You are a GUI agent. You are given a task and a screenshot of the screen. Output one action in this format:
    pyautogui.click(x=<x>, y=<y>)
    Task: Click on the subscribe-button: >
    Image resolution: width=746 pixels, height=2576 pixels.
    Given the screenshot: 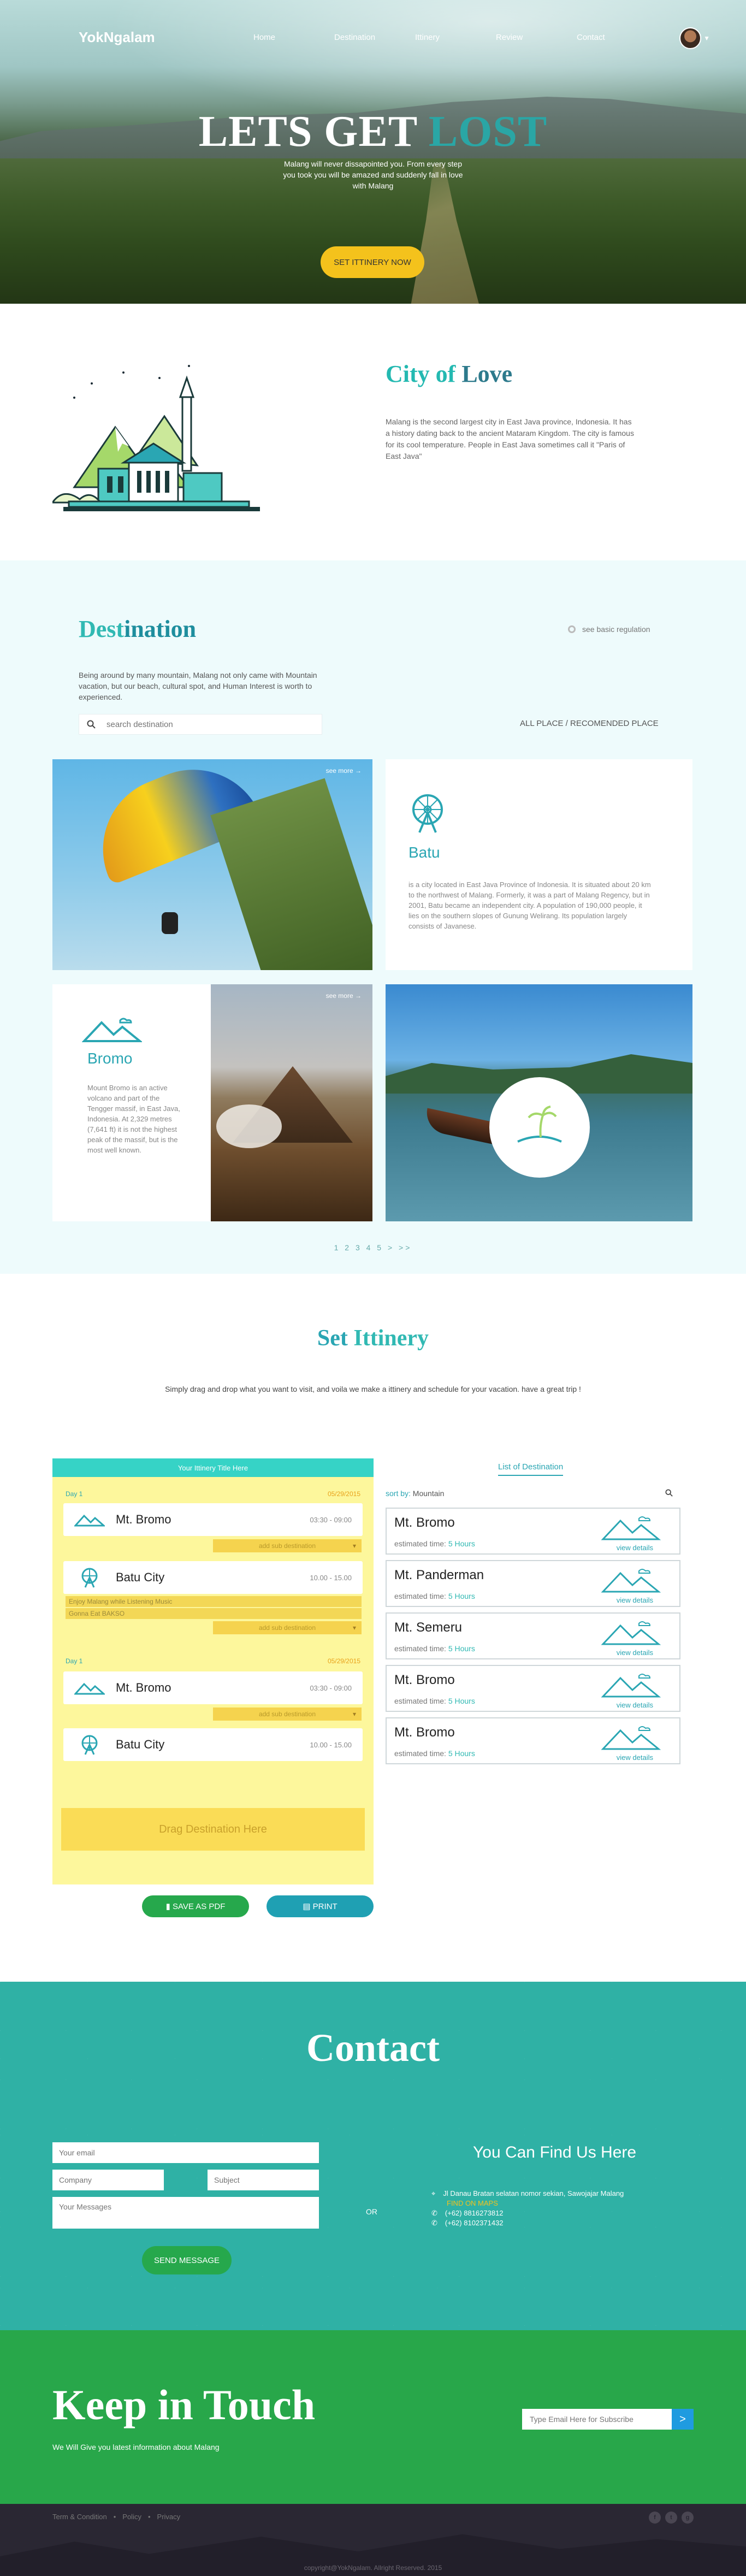 What is the action you would take?
    pyautogui.click(x=683, y=2420)
    